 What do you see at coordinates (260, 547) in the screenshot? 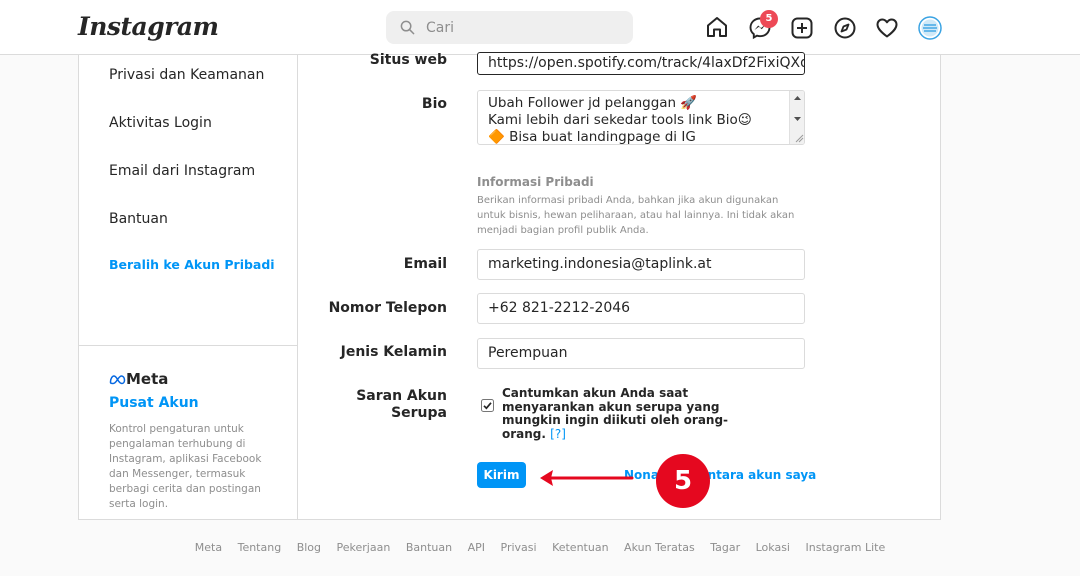
I see `footer-link: Tentang` at bounding box center [260, 547].